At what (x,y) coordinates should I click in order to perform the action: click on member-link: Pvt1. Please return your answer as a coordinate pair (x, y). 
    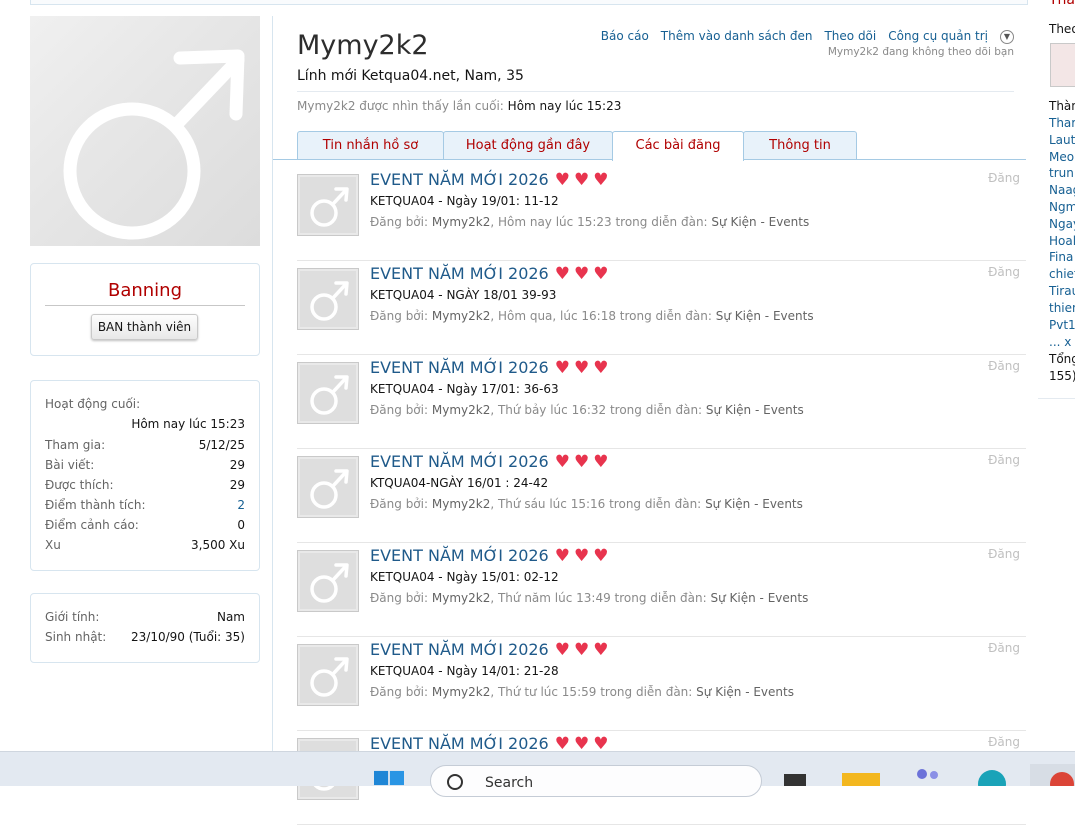
    Looking at the image, I should click on (1062, 325).